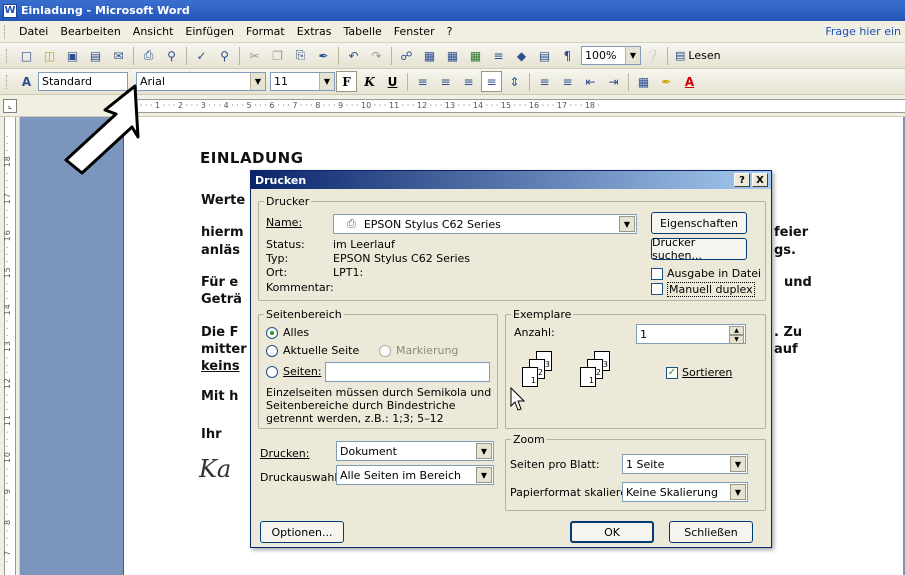 Image resolution: width=905 pixels, height=575 pixels. Describe the element at coordinates (414, 31) in the screenshot. I see `menu-fenster: Fenster` at that location.